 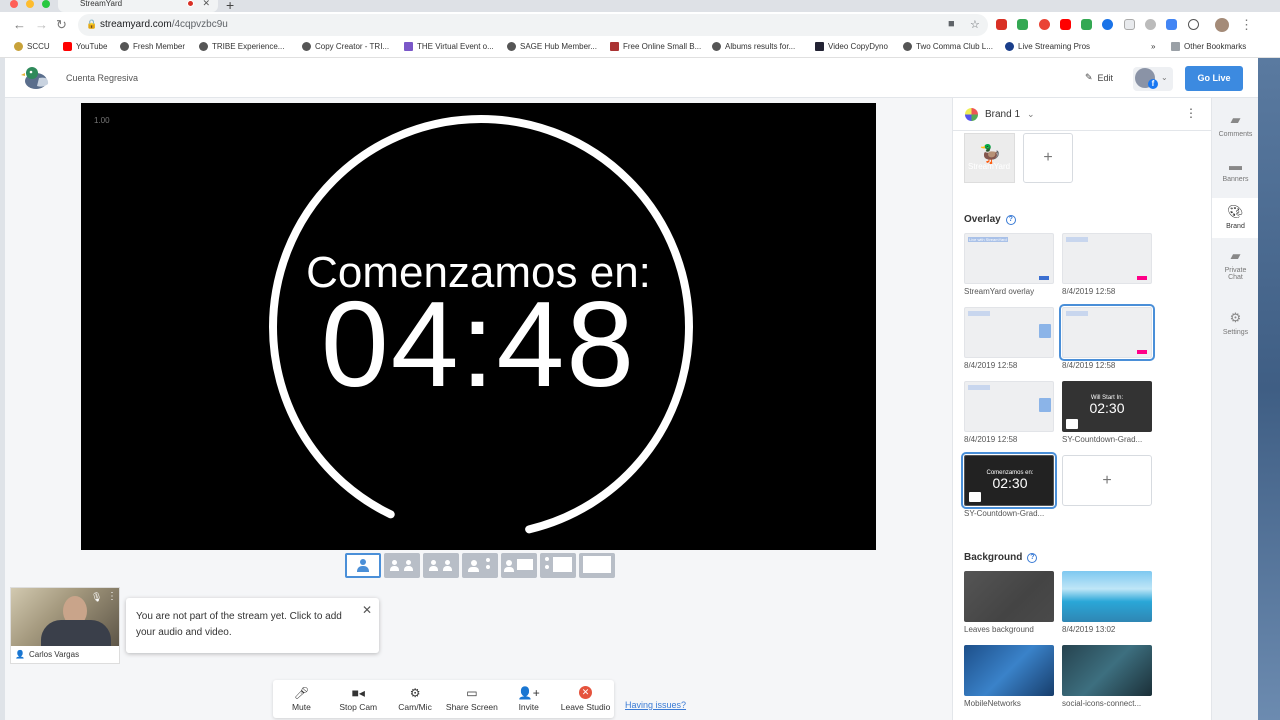 I want to click on reload-icon: ↻, so click(x=61, y=25).